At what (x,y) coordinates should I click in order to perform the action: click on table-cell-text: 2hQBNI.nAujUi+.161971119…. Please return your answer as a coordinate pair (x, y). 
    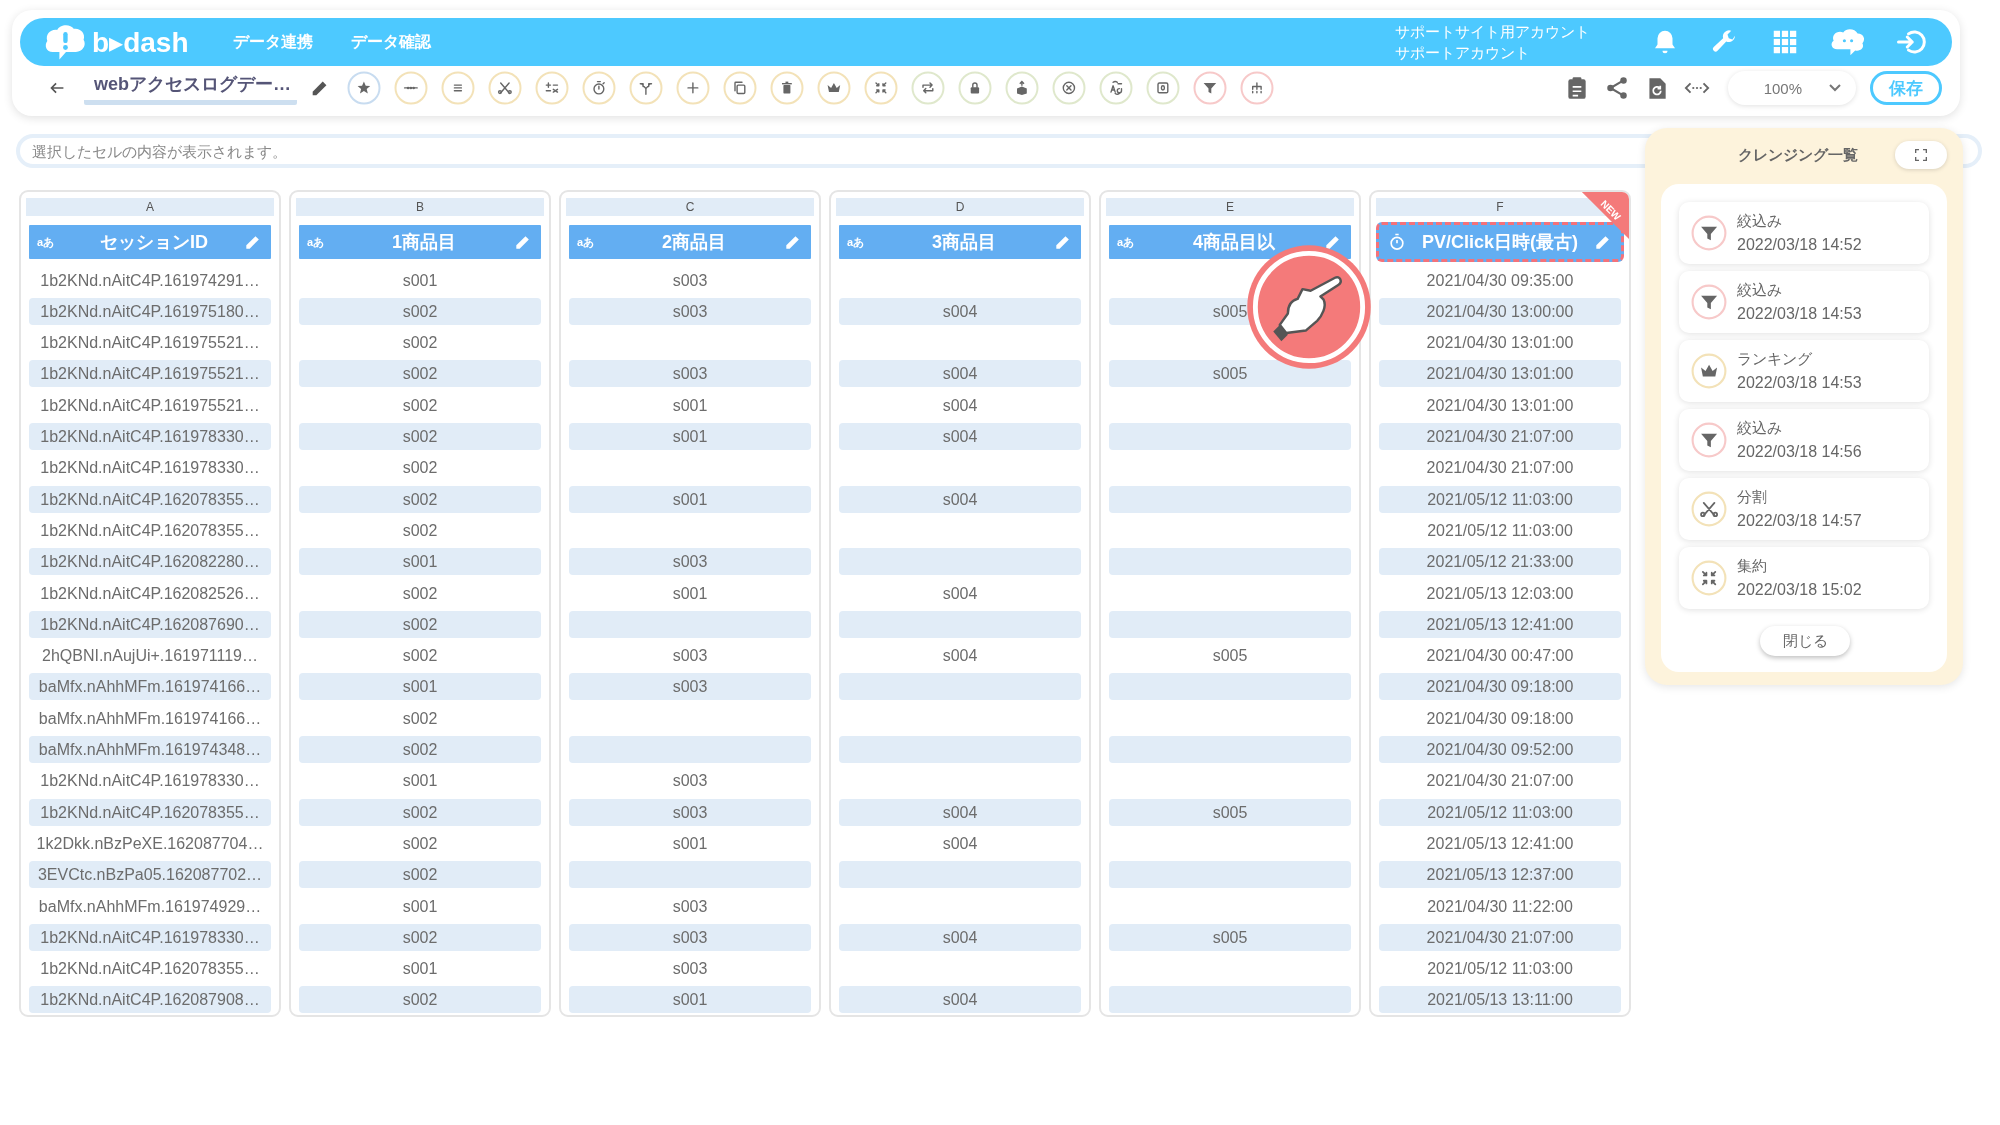
    Looking at the image, I should click on (150, 656).